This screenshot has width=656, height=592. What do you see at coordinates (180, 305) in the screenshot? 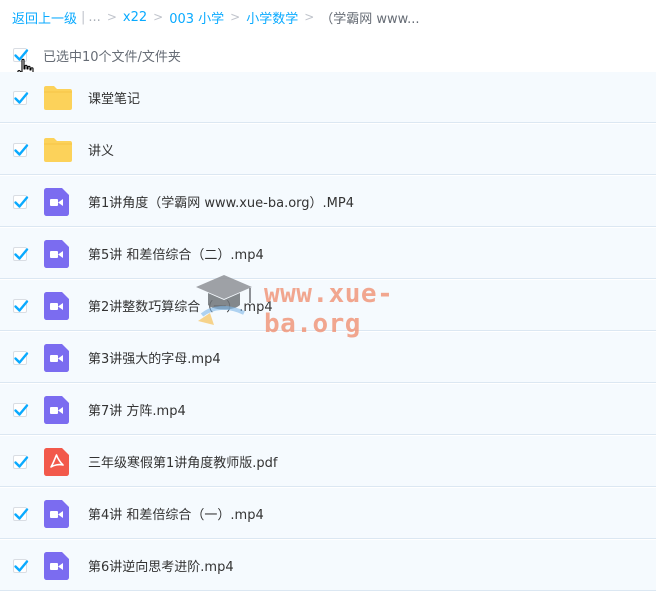
I see `file-name: 第2讲整数巧算综合（一）.mp4` at bounding box center [180, 305].